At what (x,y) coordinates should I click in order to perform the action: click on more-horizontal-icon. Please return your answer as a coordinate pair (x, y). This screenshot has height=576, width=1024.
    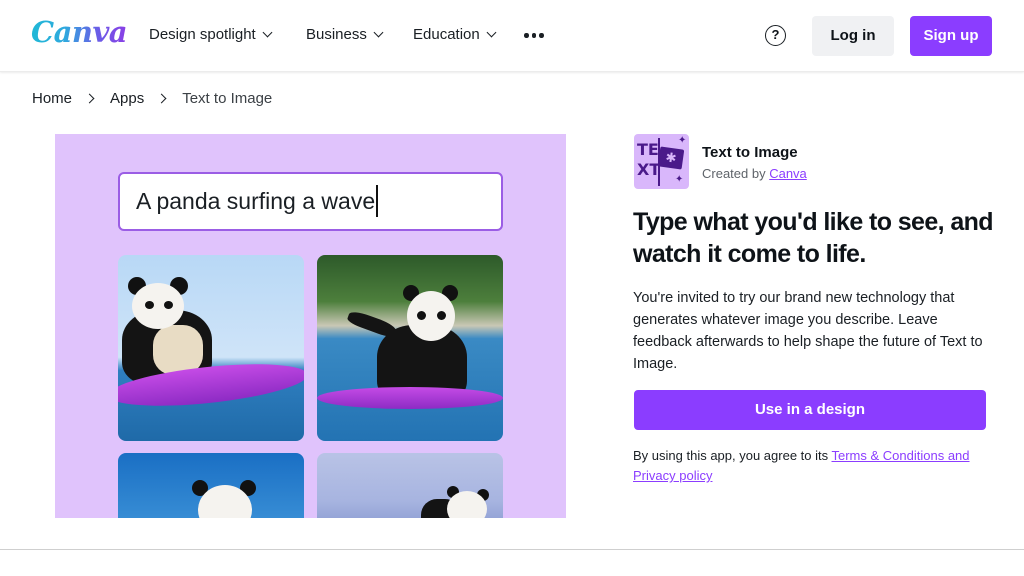
    Looking at the image, I should click on (534, 35).